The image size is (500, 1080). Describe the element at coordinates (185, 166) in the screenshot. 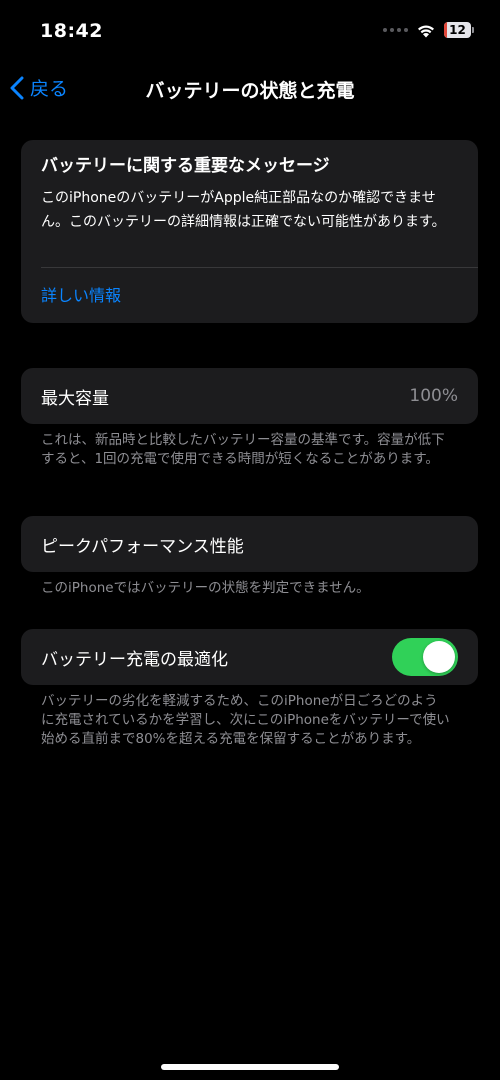

I see `message-title: バッテリーに関する重要なメッセージ` at that location.